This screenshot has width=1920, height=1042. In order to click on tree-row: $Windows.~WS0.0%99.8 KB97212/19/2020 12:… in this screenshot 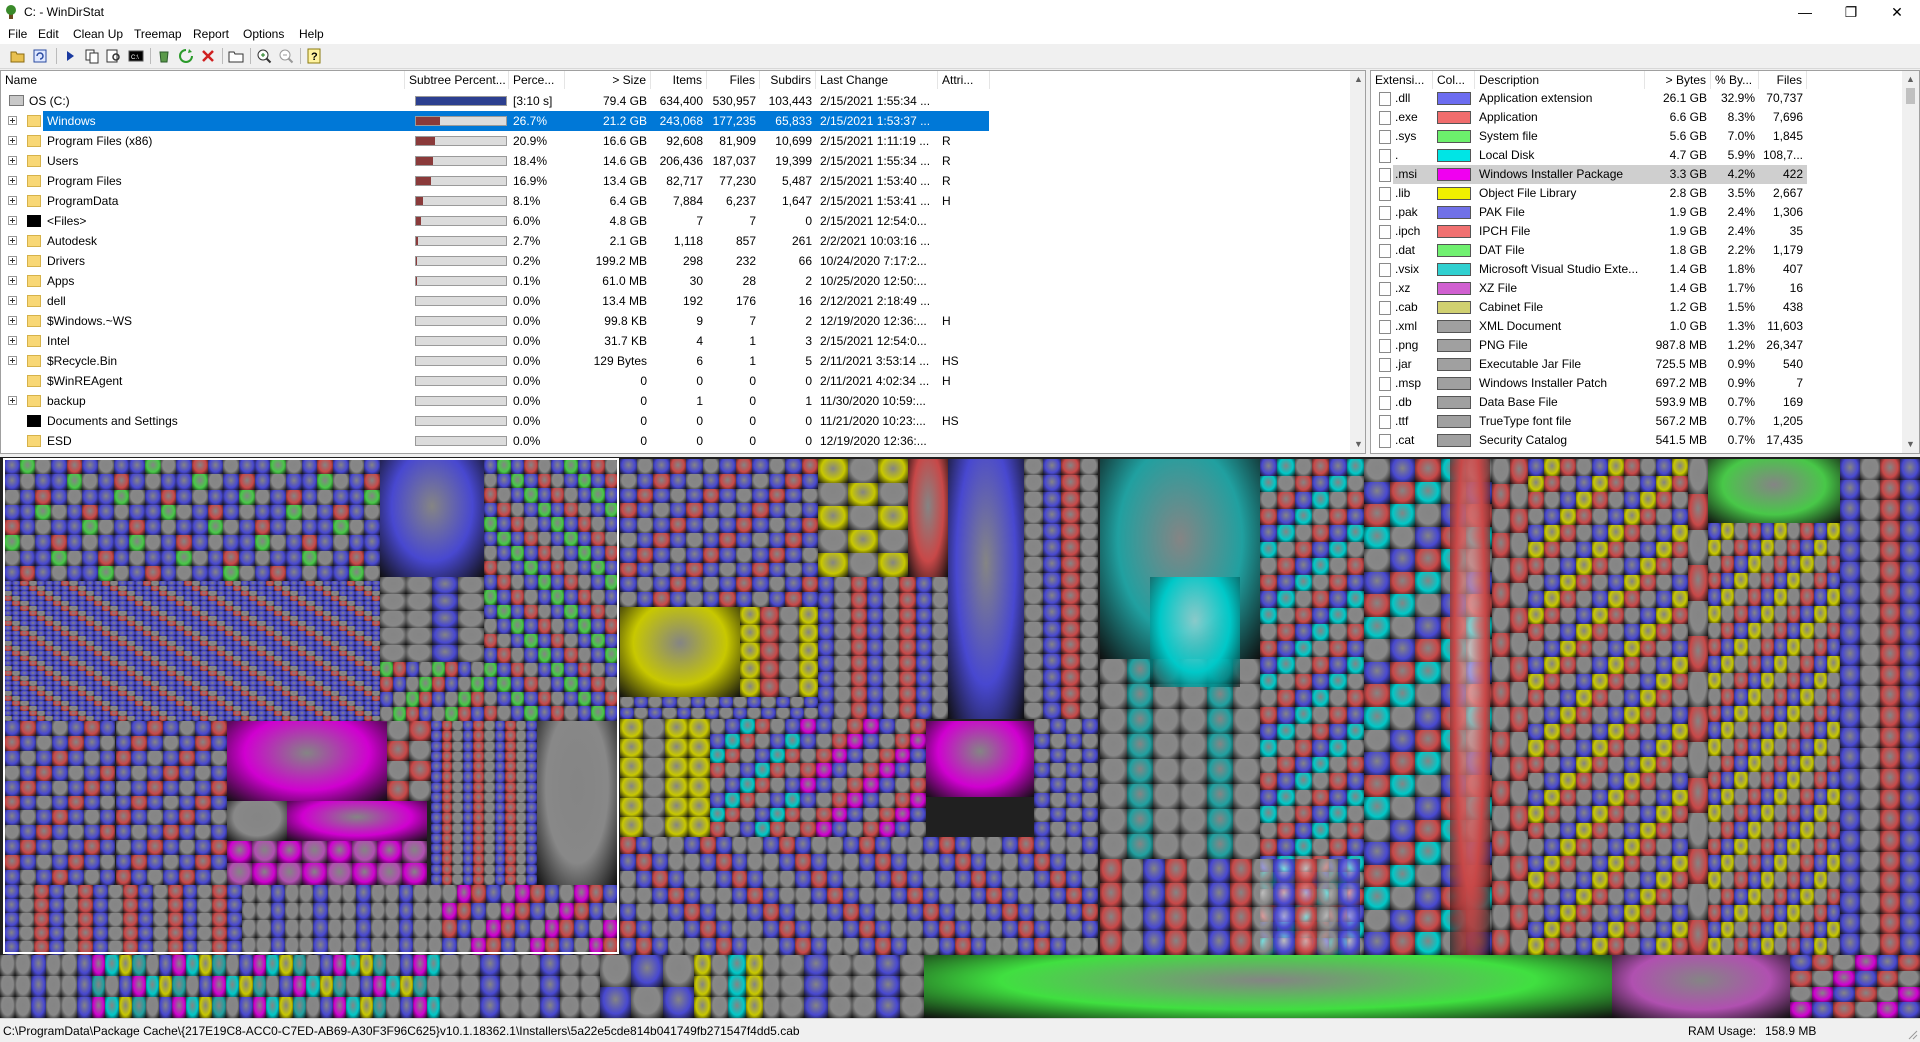, I will do `click(675, 321)`.